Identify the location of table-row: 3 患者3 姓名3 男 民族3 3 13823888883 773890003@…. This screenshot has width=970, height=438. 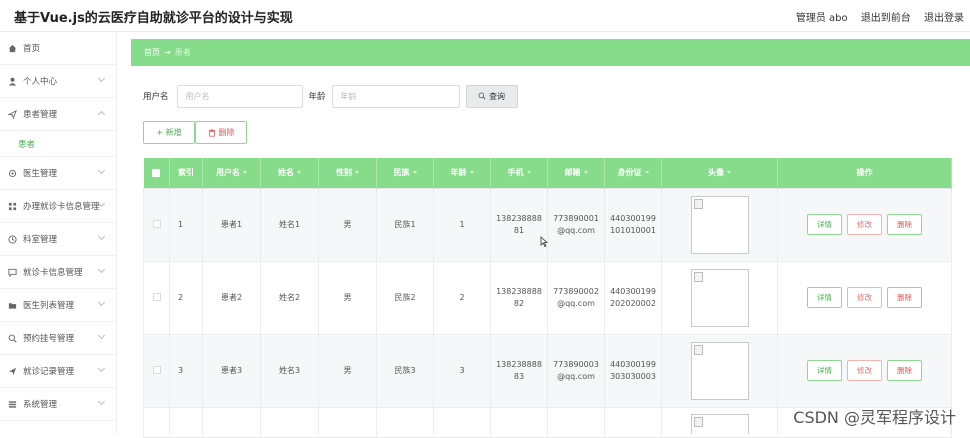
(548, 370).